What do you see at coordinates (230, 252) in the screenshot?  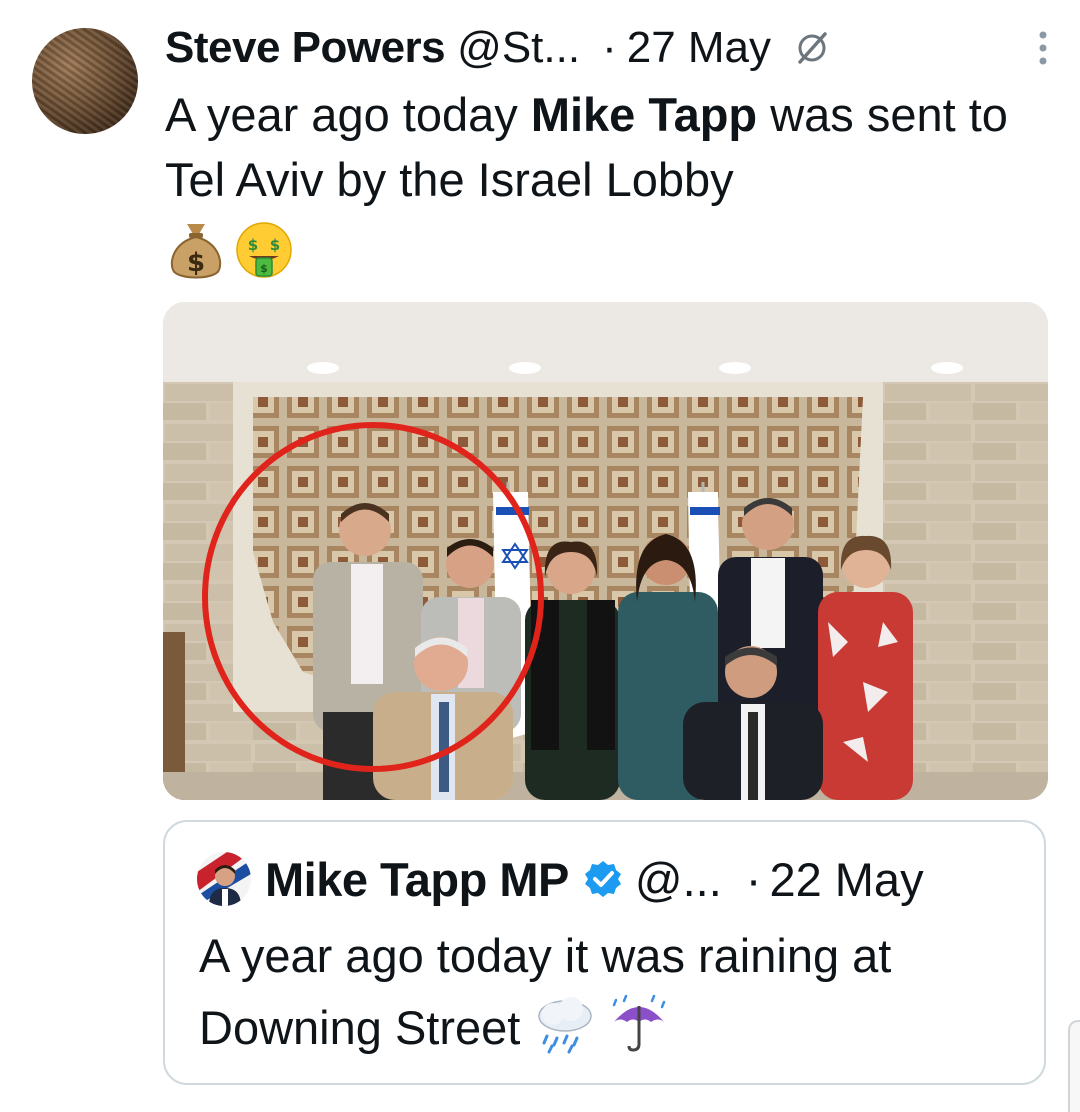 I see `tweet-emojis: $ $ $ $` at bounding box center [230, 252].